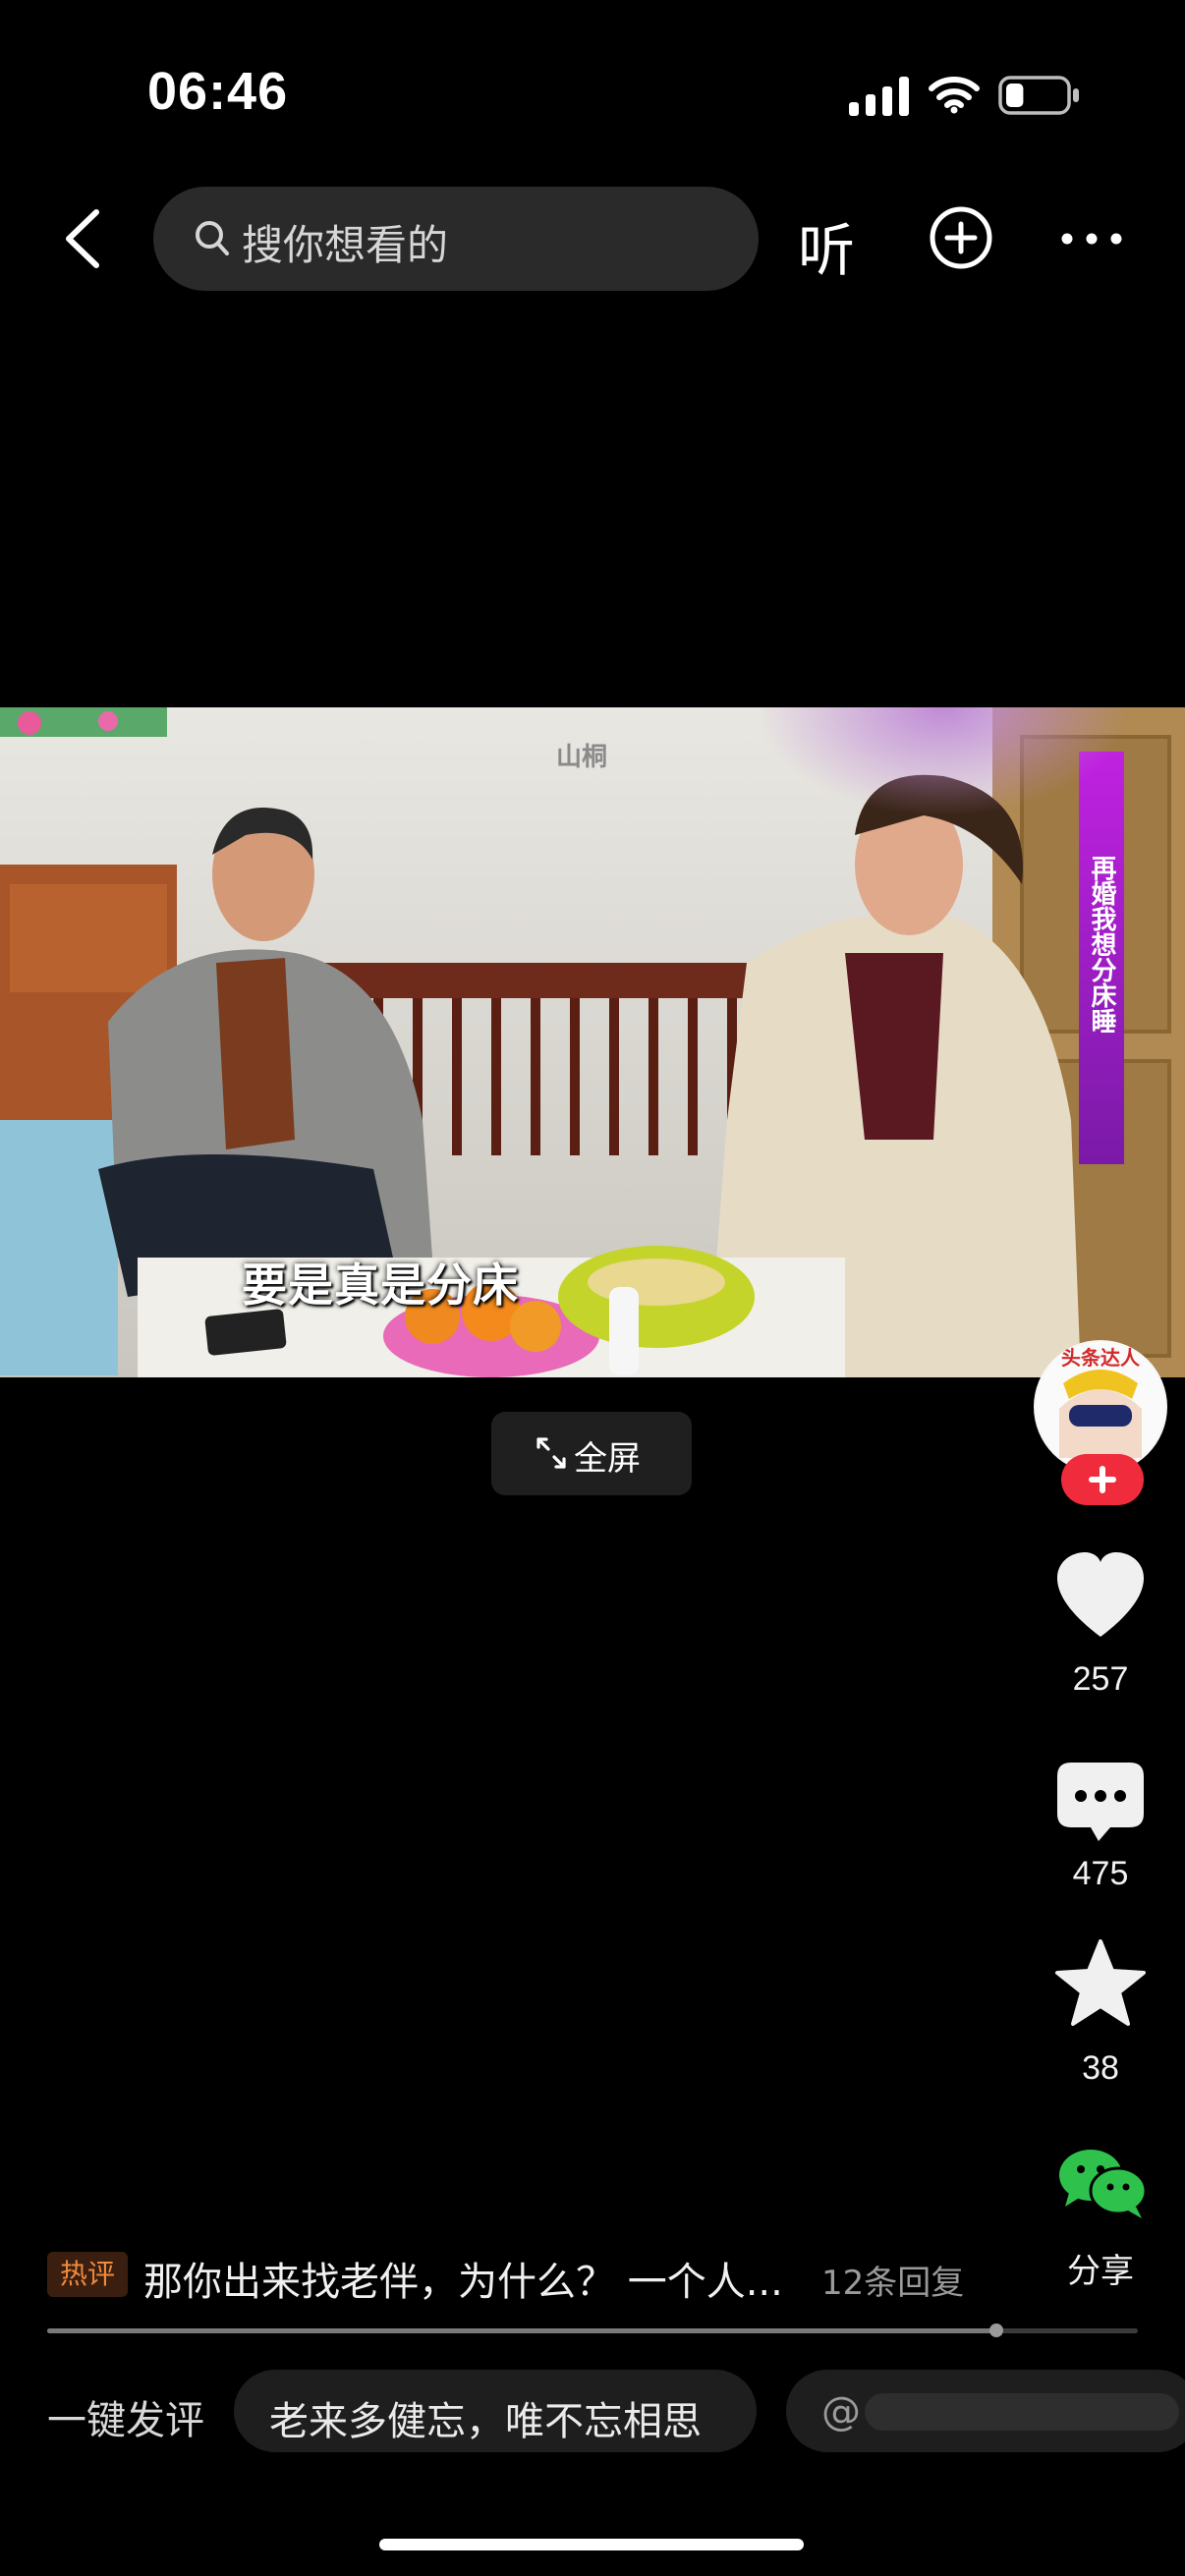  I want to click on avatar-badge-text: 头条达人, so click(1100, 1358).